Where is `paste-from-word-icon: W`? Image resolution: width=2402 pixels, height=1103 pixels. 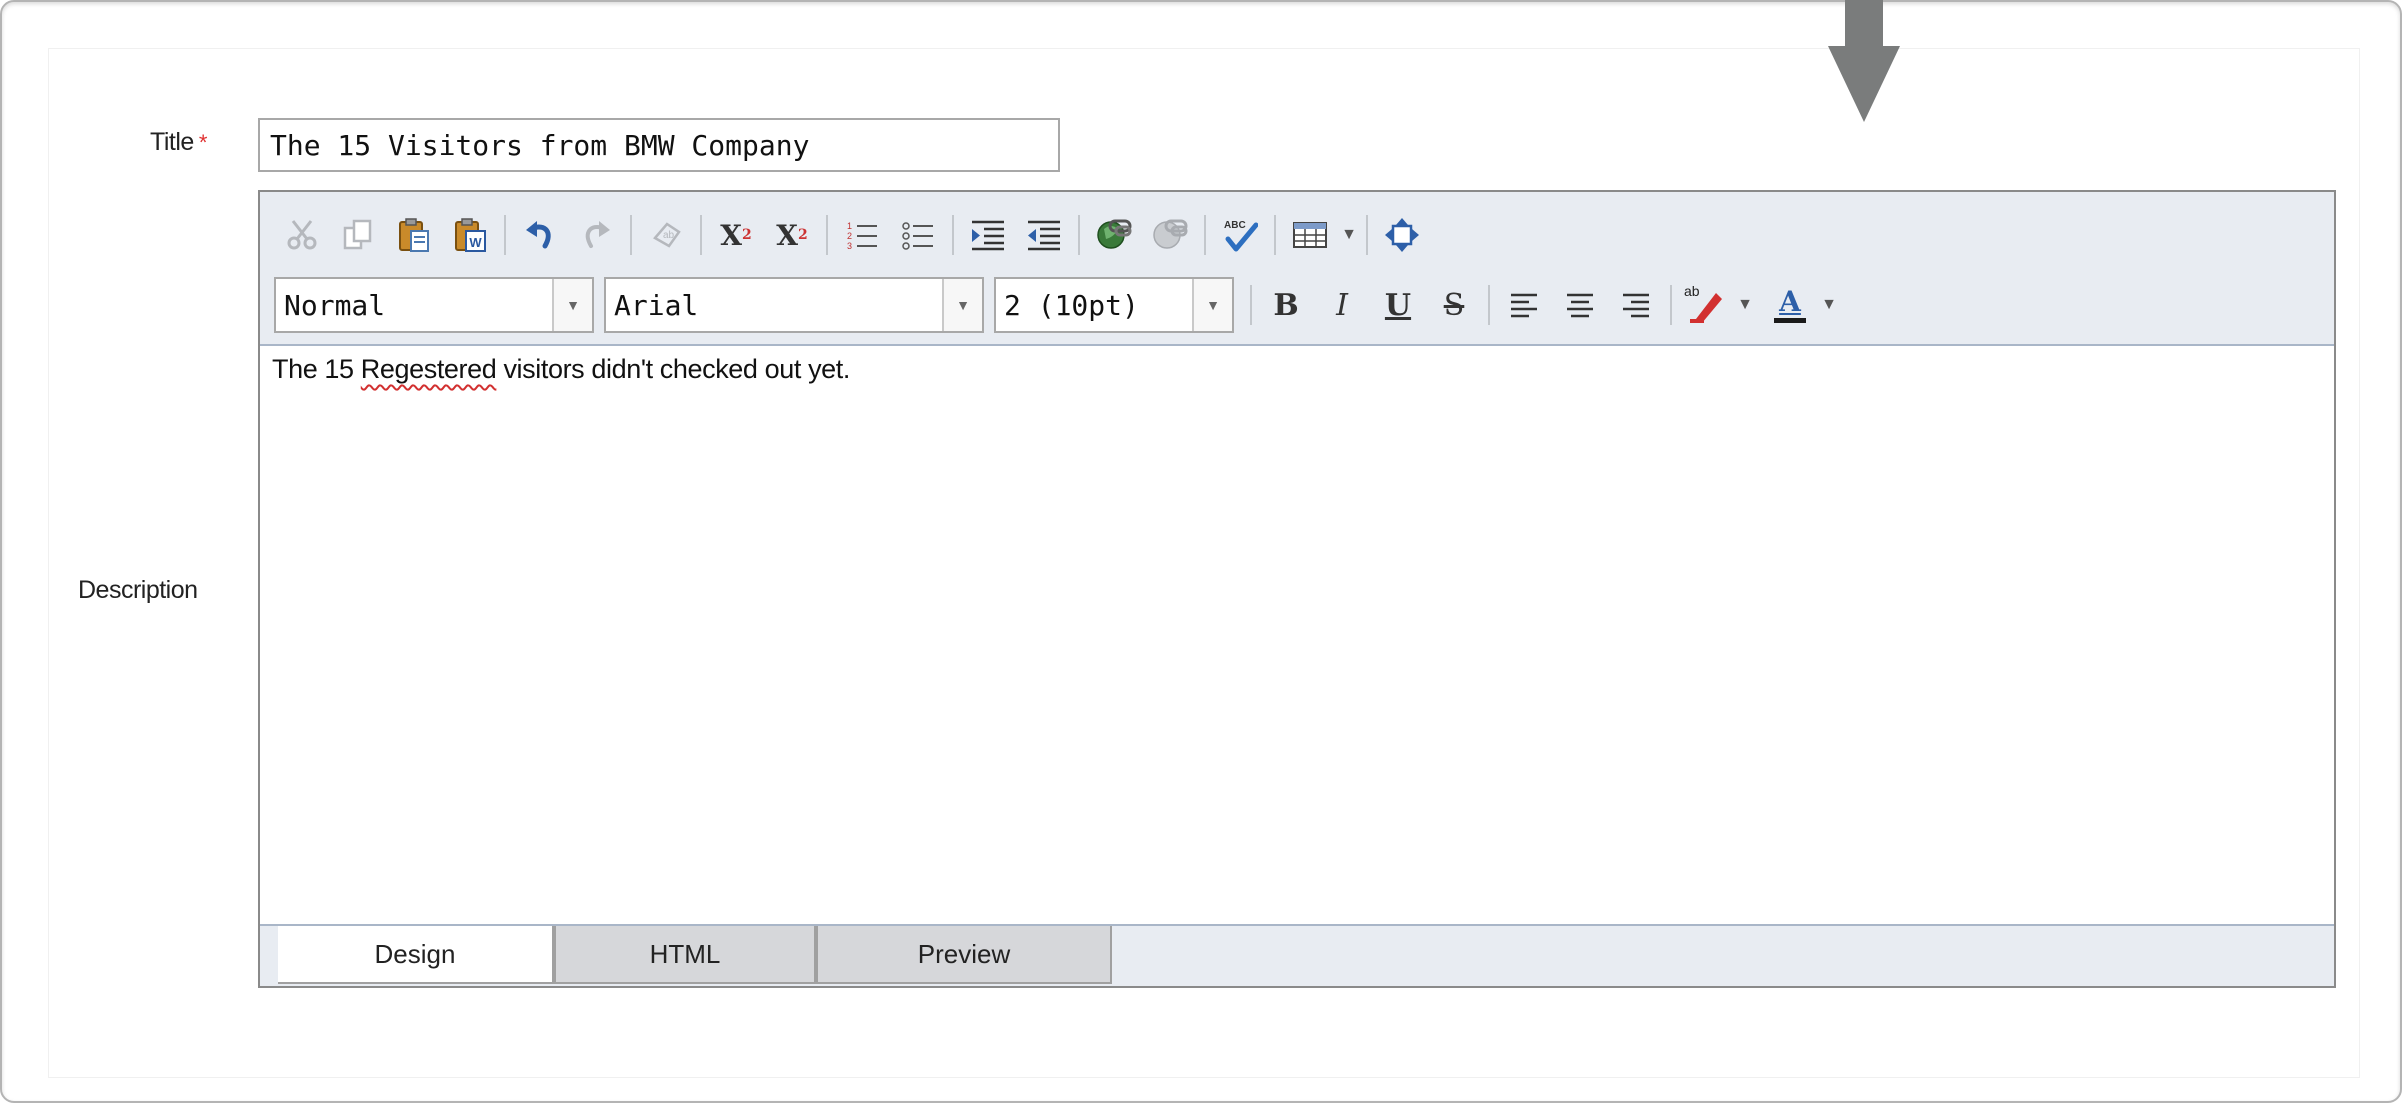
paste-from-word-icon: W is located at coordinates (470, 235).